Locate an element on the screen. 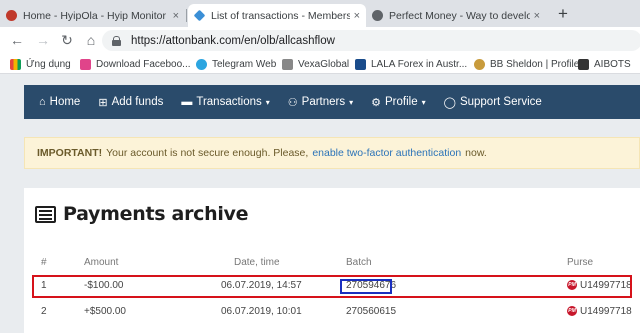 The height and width of the screenshot is (333, 640). nav-label: Profile is located at coordinates (401, 102).